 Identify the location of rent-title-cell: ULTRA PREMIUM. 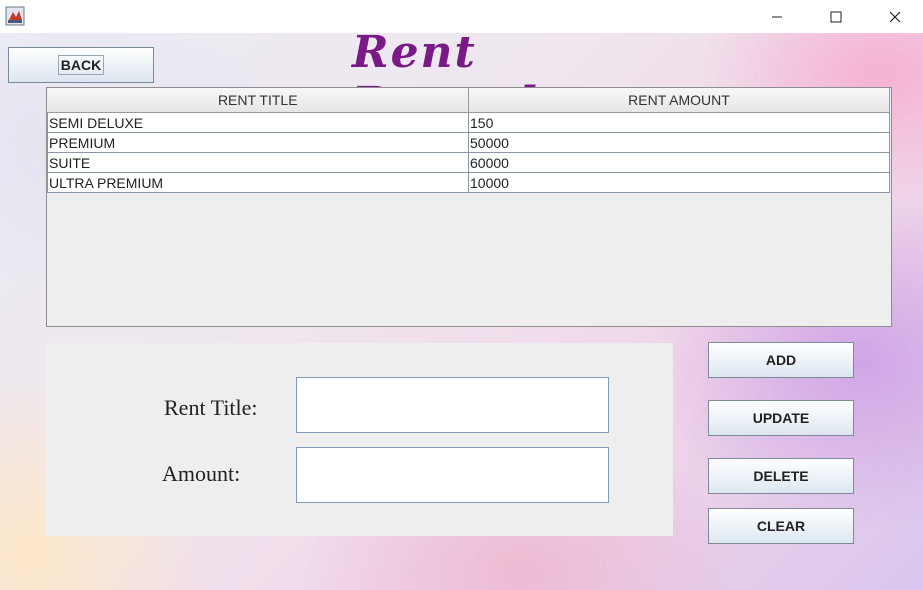
(258, 182).